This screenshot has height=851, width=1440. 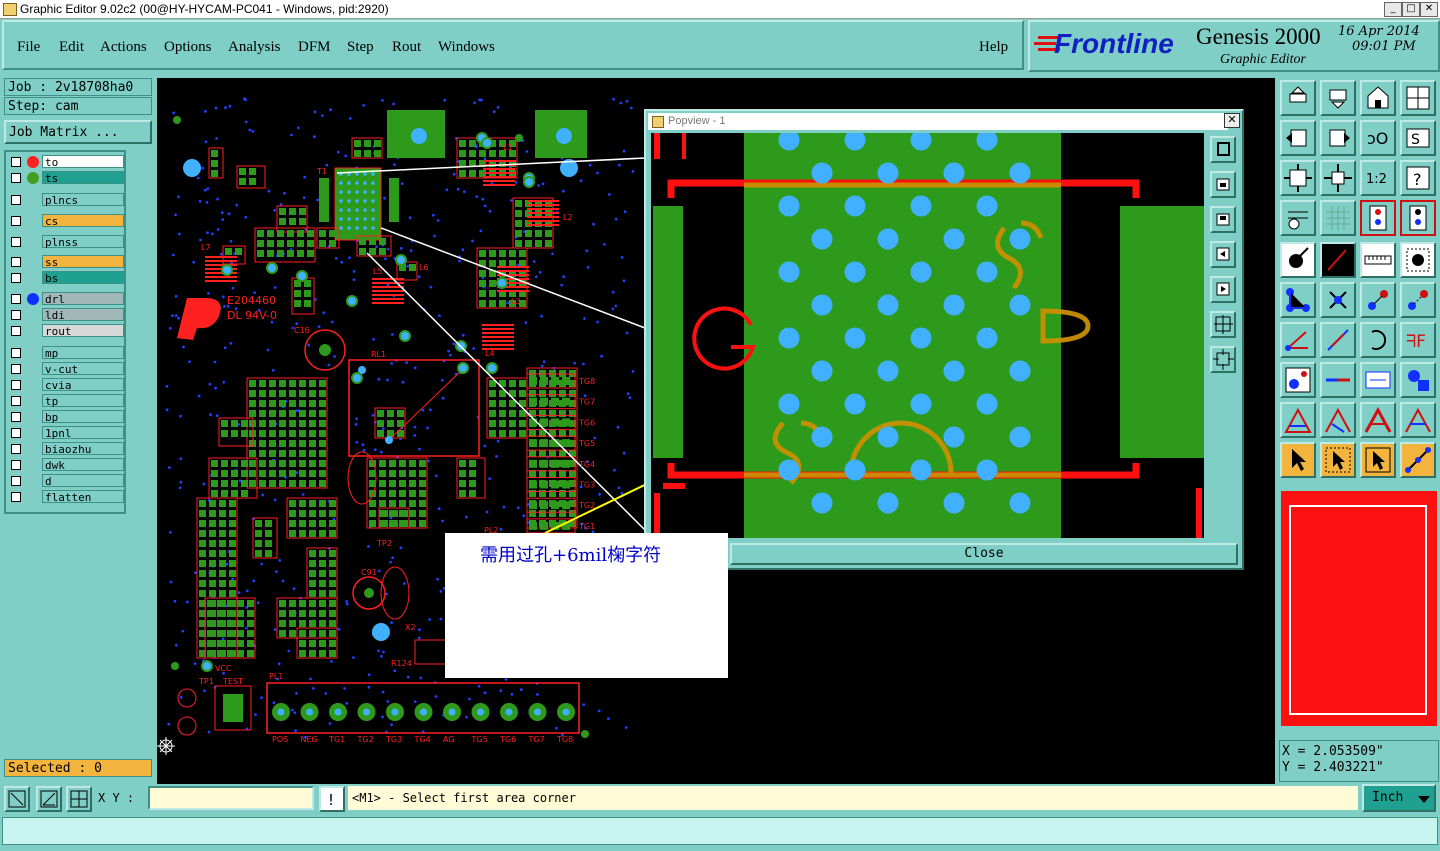 What do you see at coordinates (1223, 254) in the screenshot?
I see `pop-pan-left-button` at bounding box center [1223, 254].